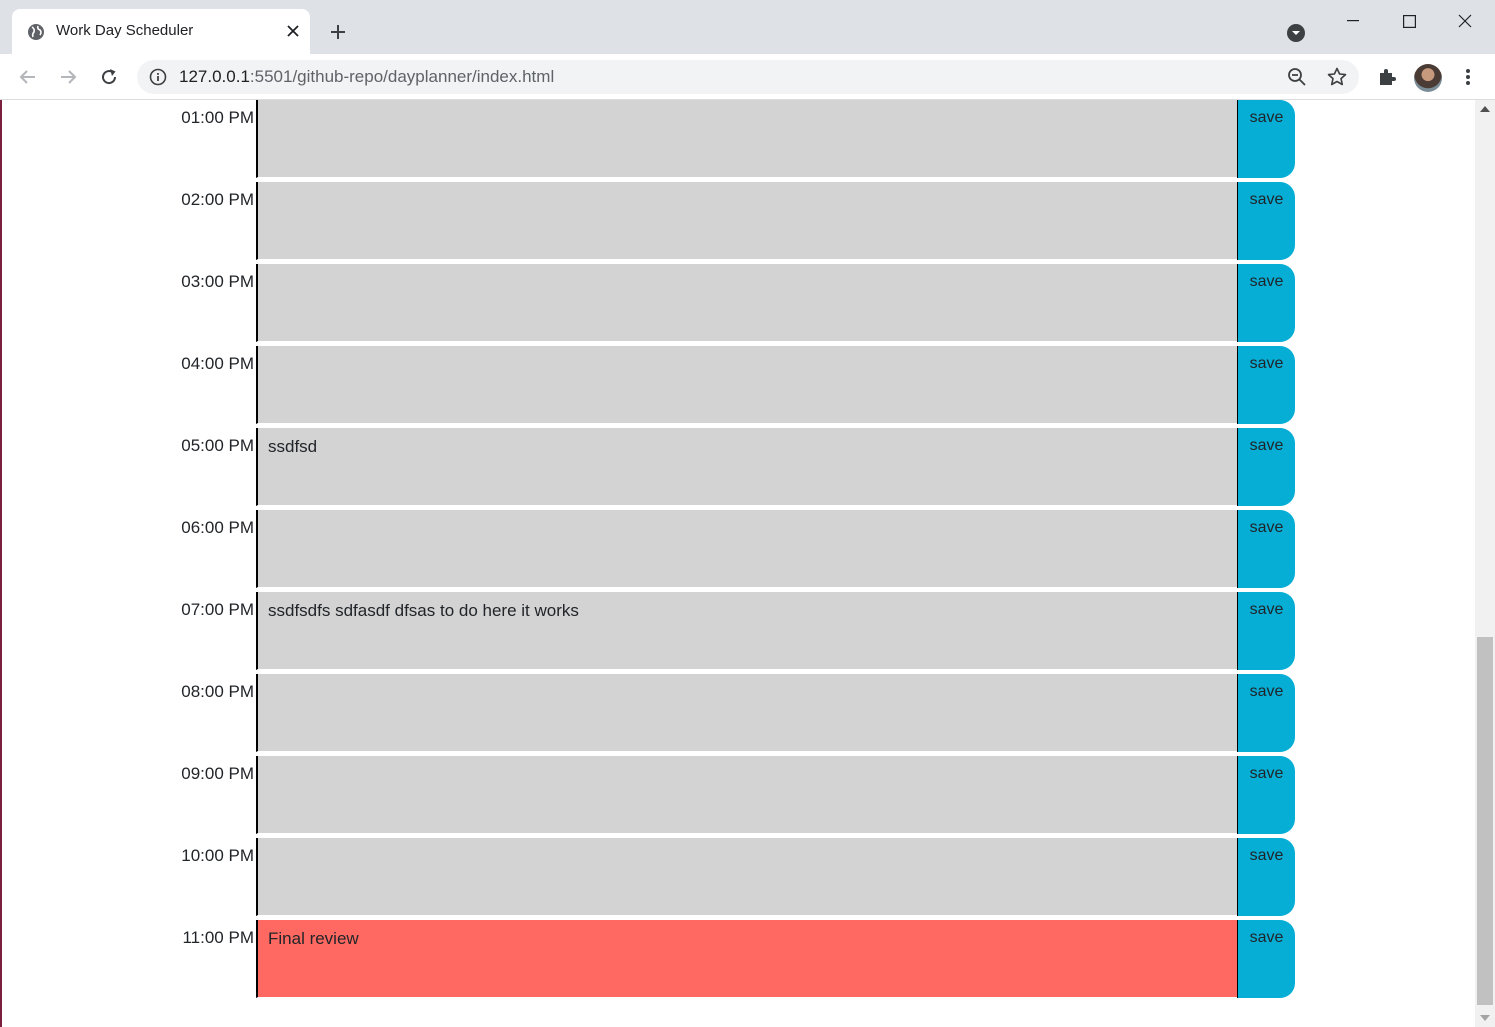 This screenshot has width=1495, height=1027. What do you see at coordinates (217, 445) in the screenshot?
I see `hour-label: 05:00 PM` at bounding box center [217, 445].